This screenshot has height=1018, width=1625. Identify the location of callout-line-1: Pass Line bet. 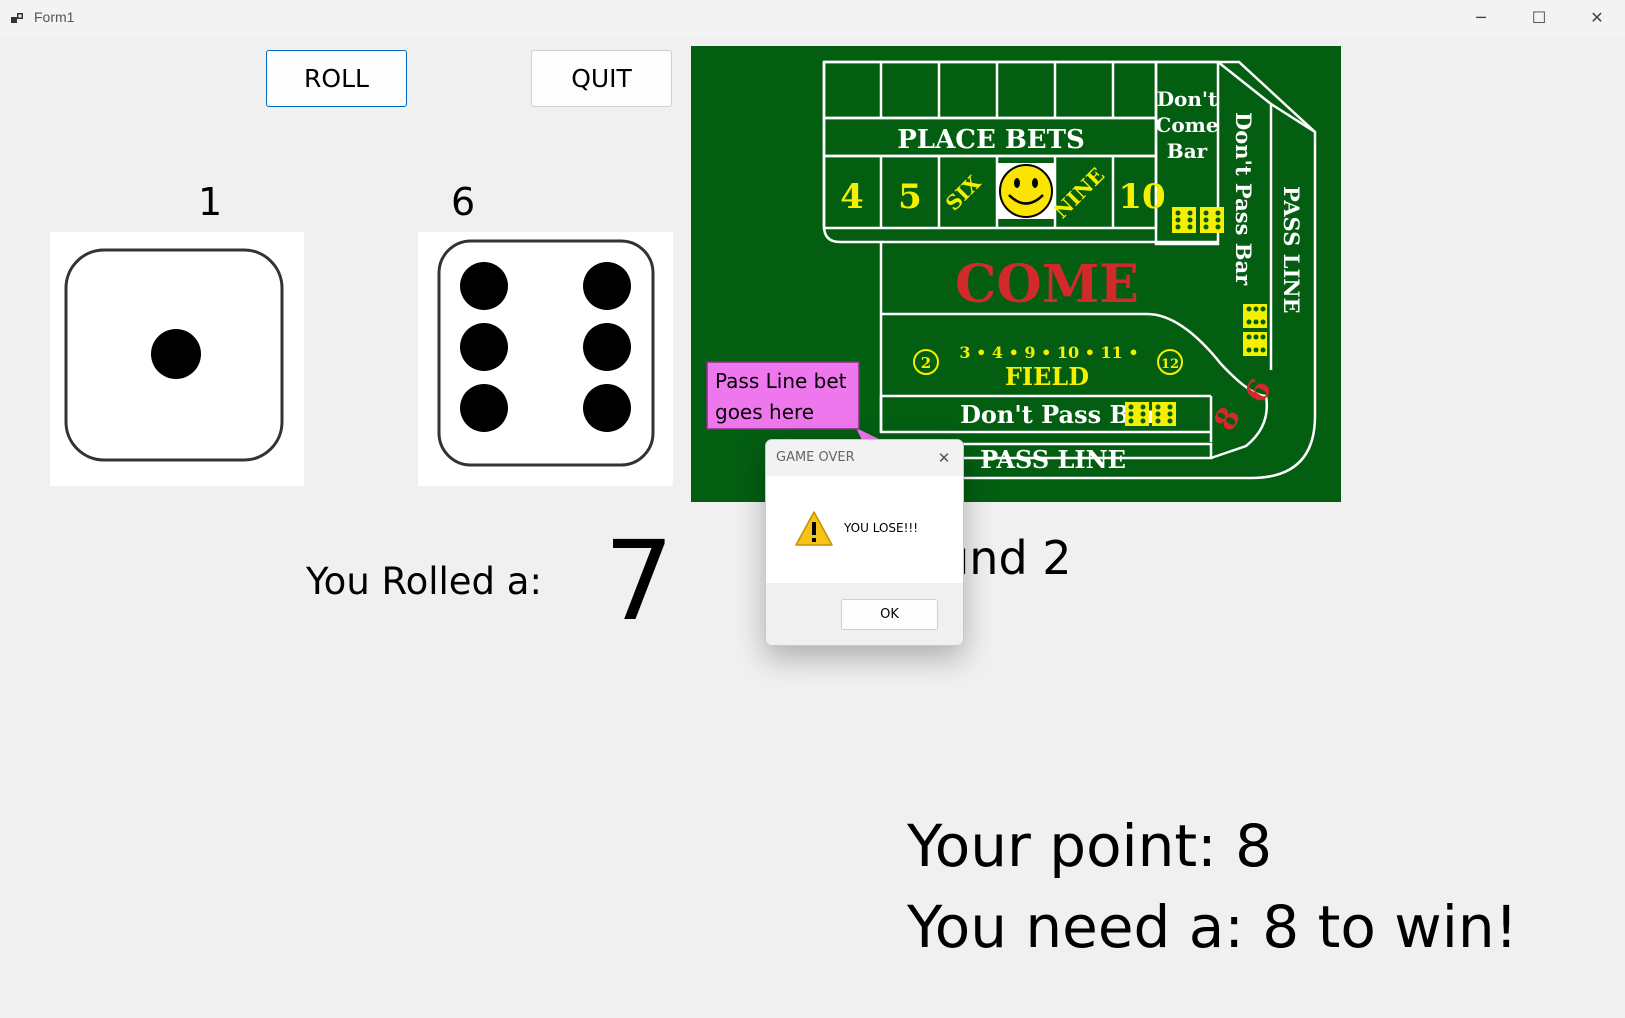
(781, 381).